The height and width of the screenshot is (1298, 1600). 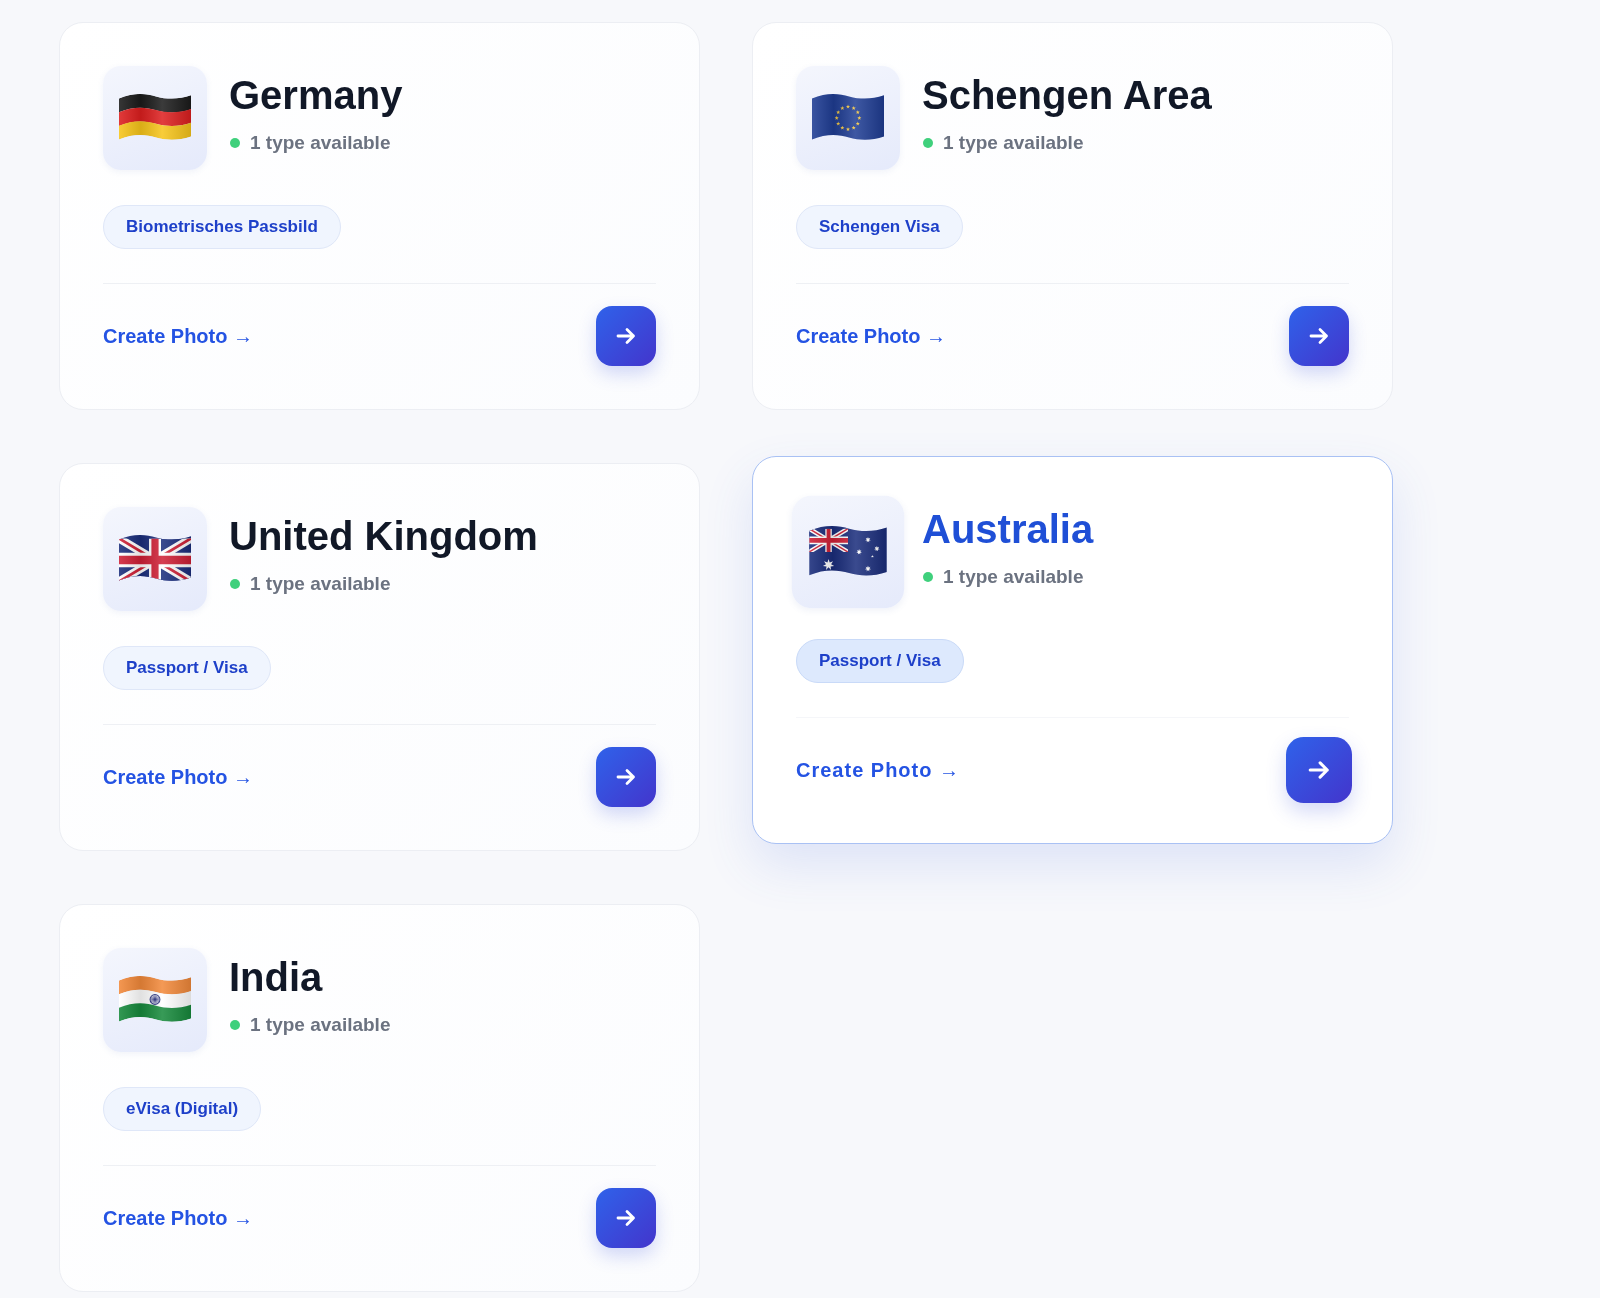 I want to click on australian-flag-icon, so click(x=848, y=552).